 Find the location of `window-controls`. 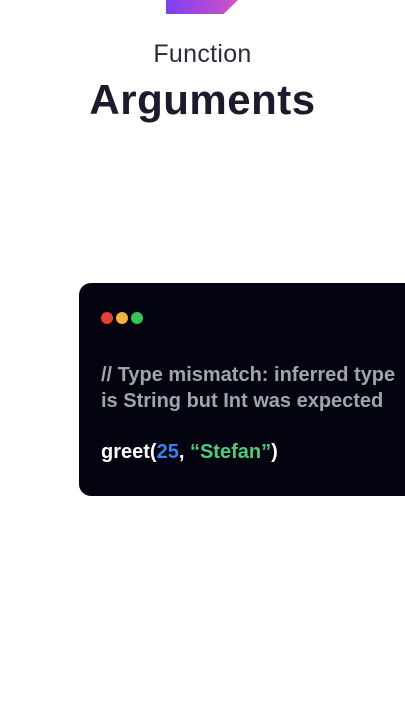

window-controls is located at coordinates (122, 318).